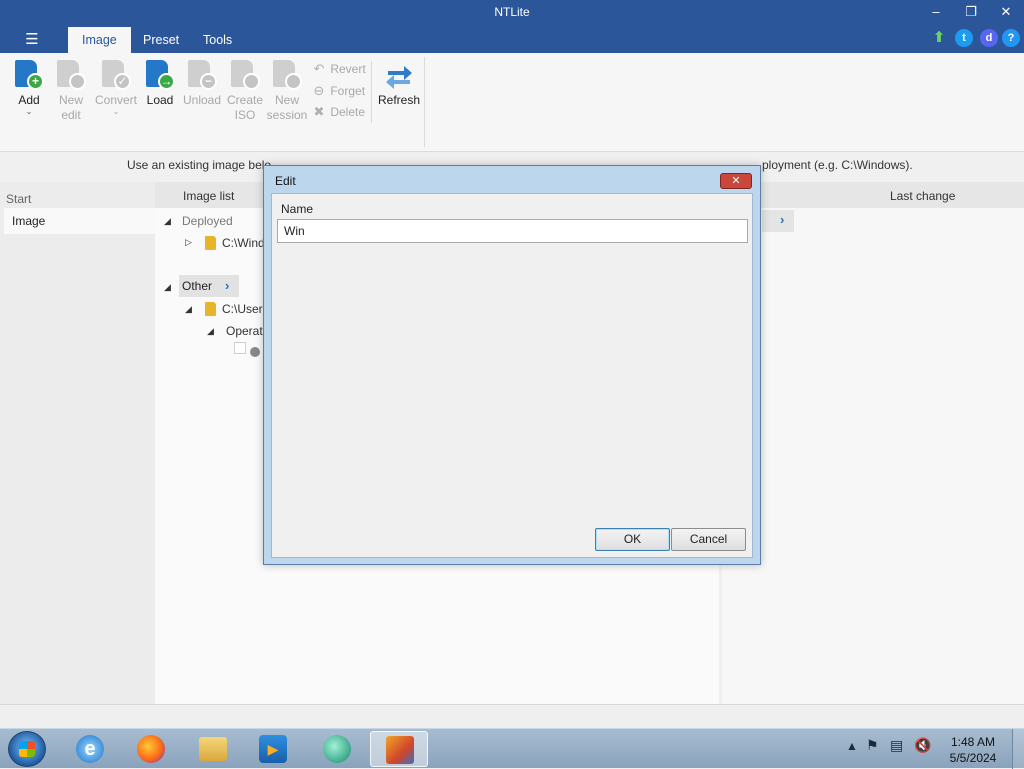  What do you see at coordinates (19, 199) in the screenshot?
I see `sidebar-heading: Start` at bounding box center [19, 199].